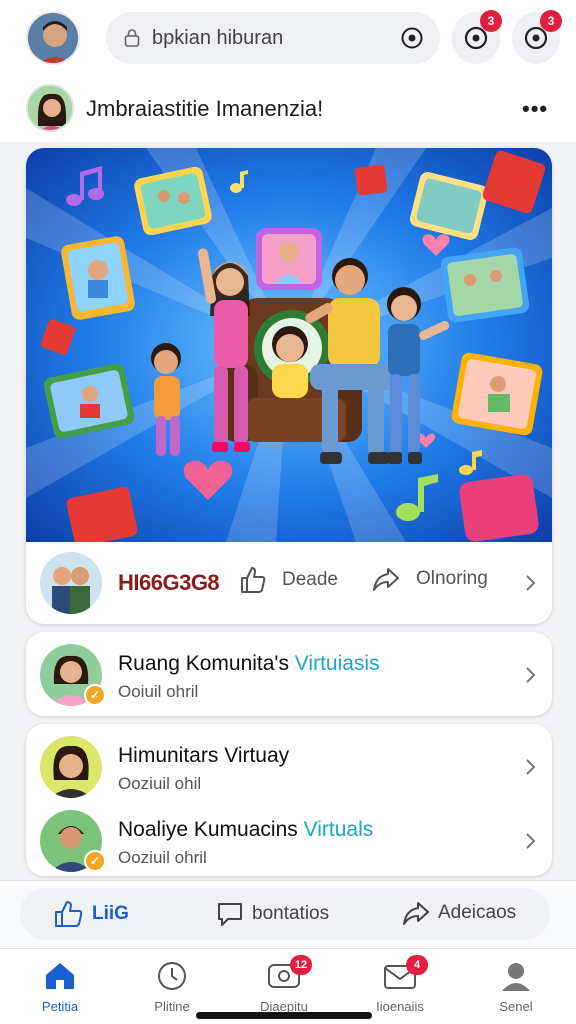  I want to click on post-header: Jmbraiastitie Imanenzia! •••, so click(288, 111).